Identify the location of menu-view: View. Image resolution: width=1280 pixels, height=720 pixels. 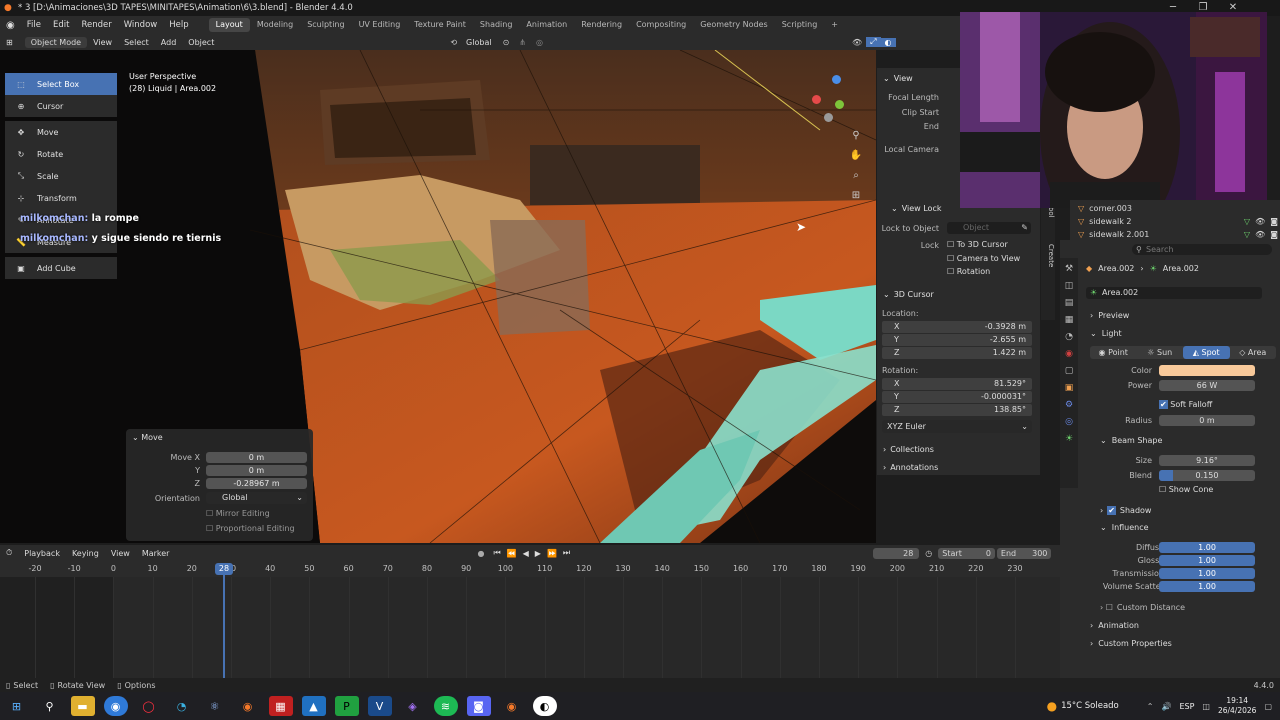
(102, 42).